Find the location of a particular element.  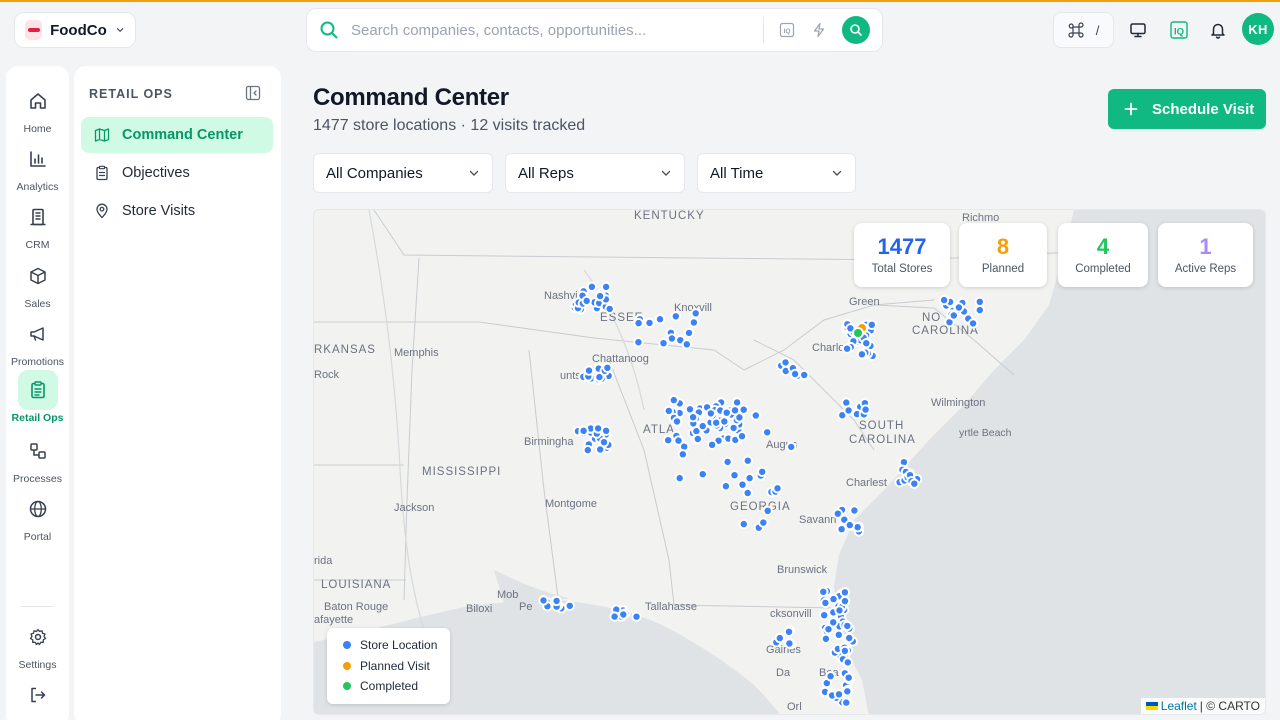

command-palette-button: / is located at coordinates (1083, 30).